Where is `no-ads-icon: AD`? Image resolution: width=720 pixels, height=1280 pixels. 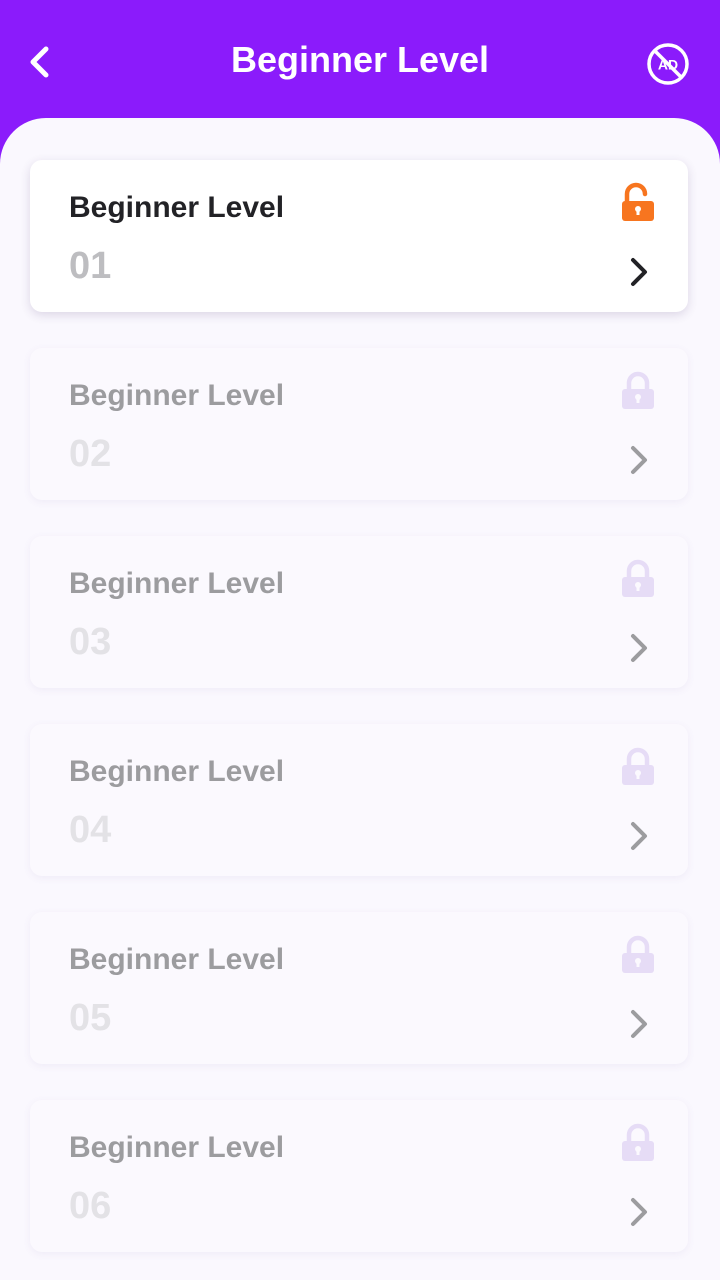 no-ads-icon: AD is located at coordinates (668, 64).